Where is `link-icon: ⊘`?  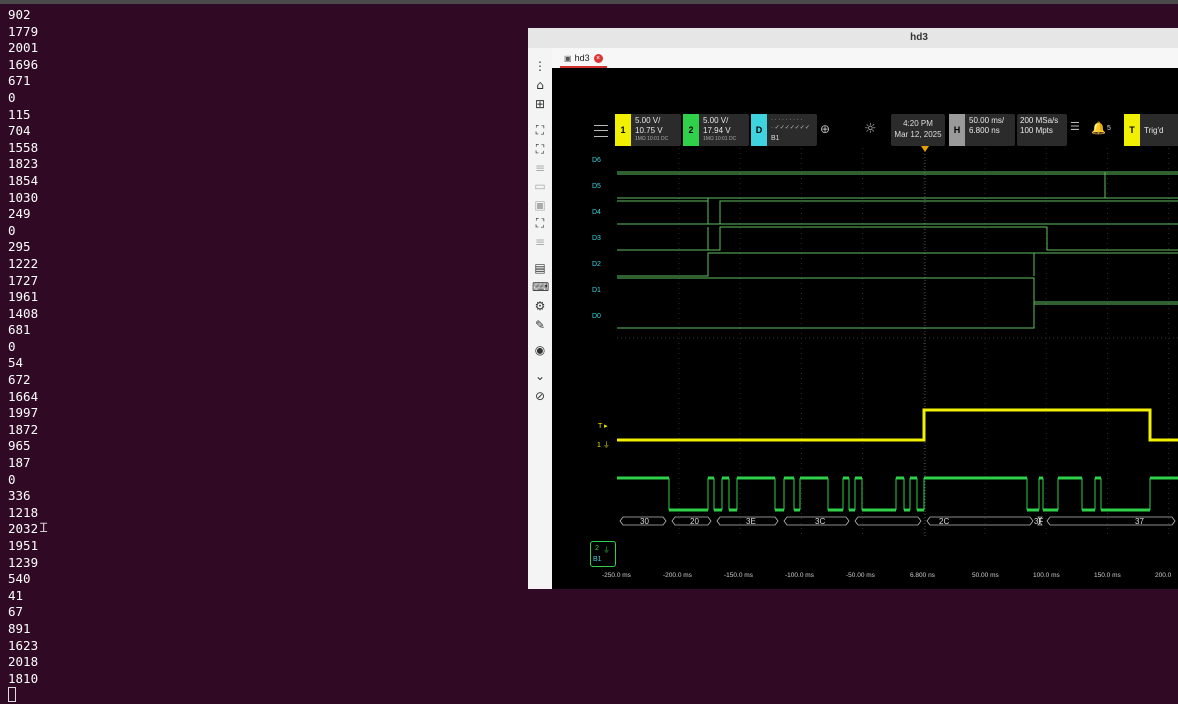
link-icon: ⊘ is located at coordinates (540, 396).